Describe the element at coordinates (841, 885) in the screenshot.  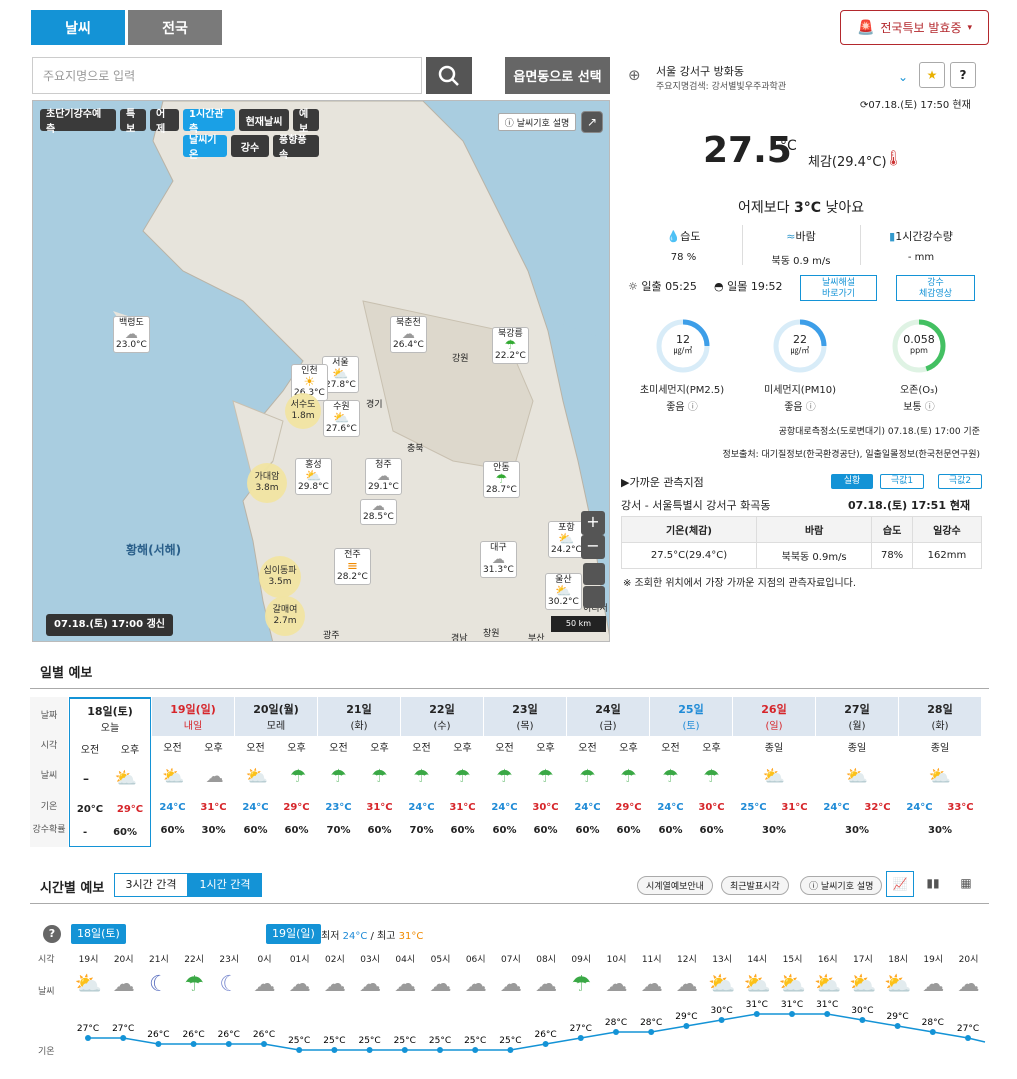
I see `symbol-help-button: ⓘ 날씨기호 설명` at that location.